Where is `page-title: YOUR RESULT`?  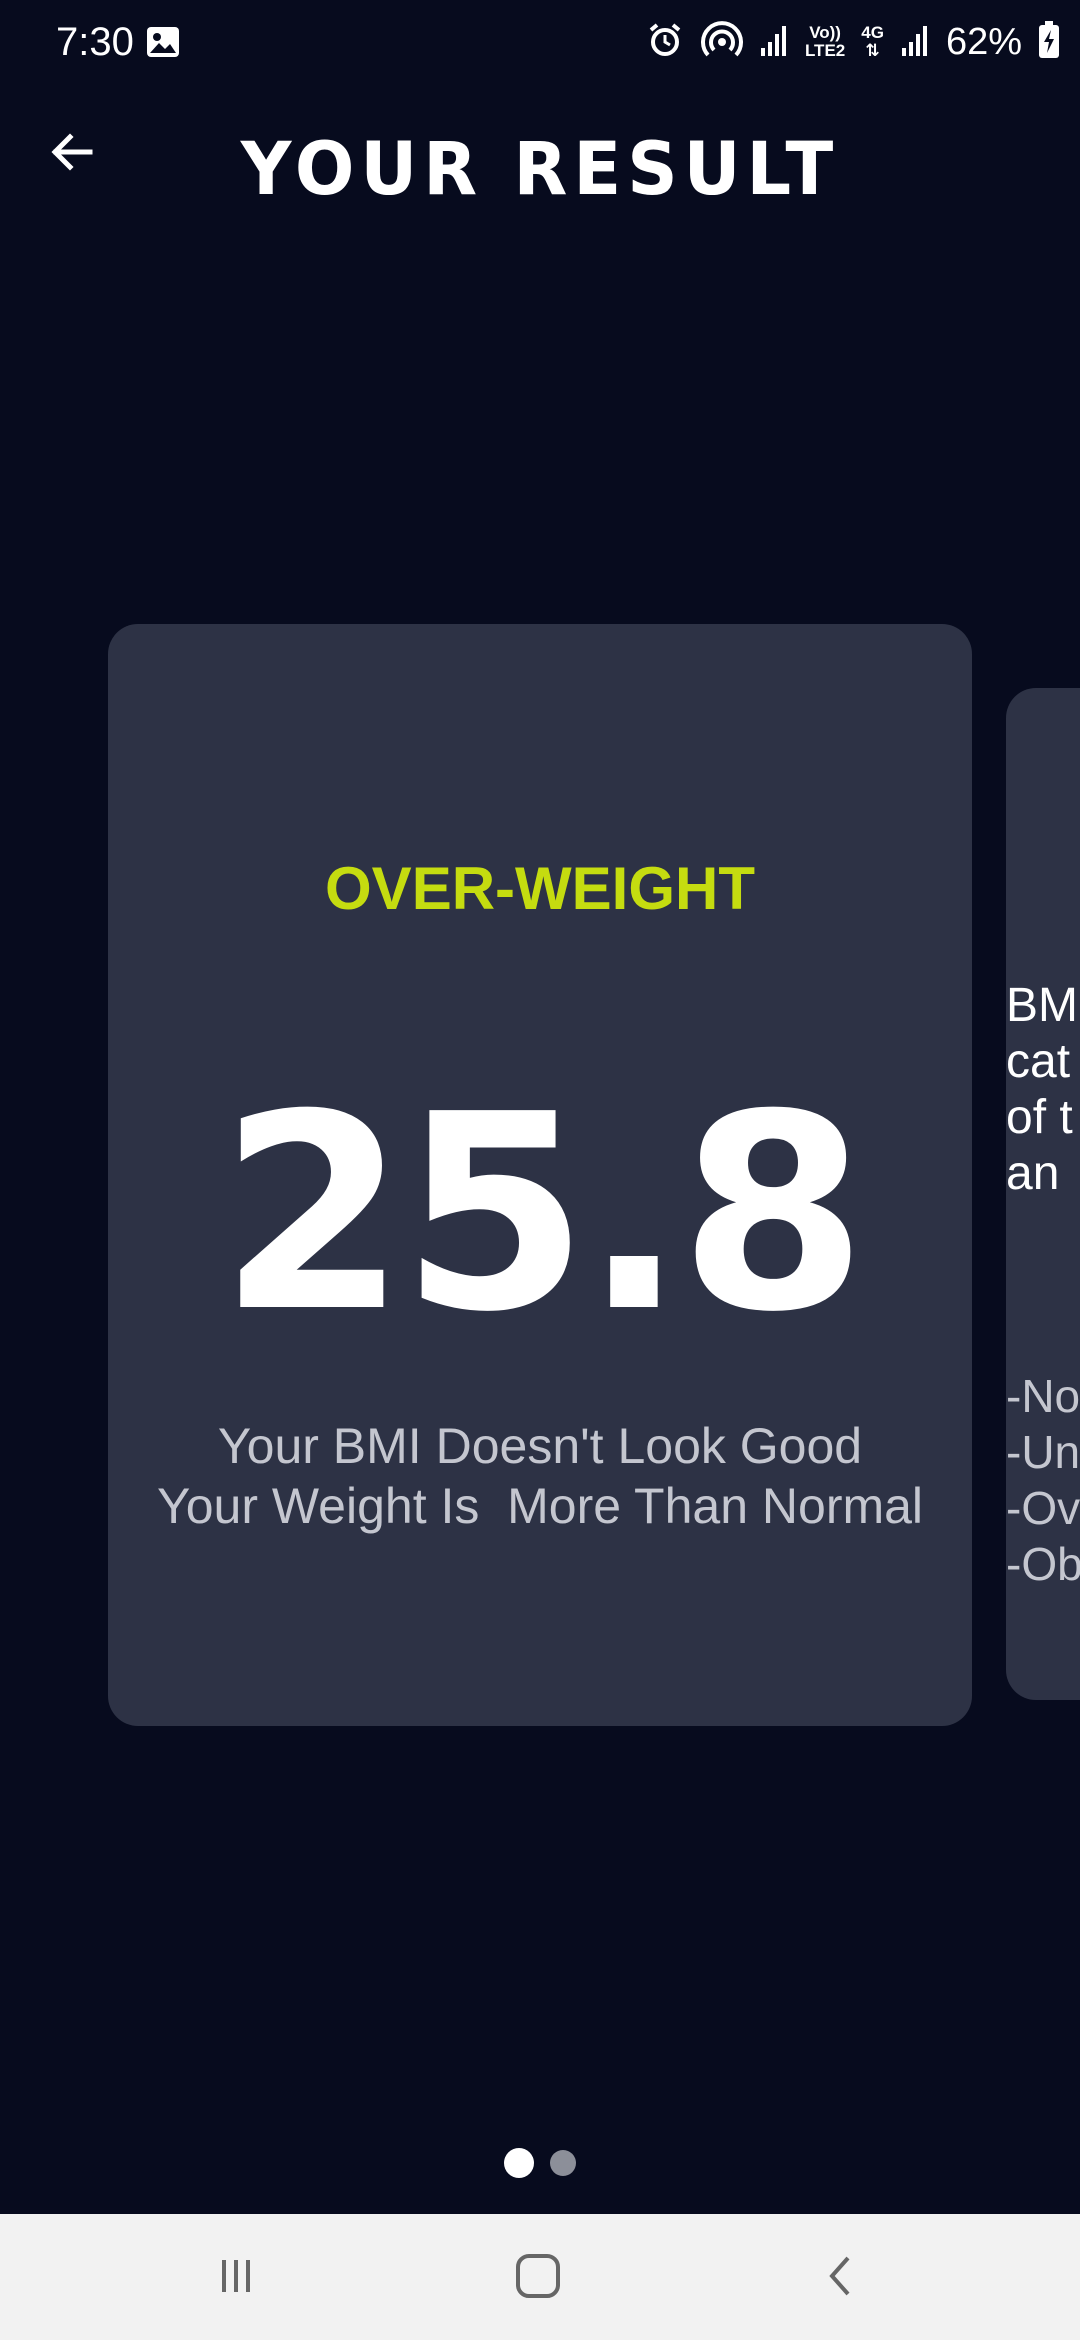 page-title: YOUR RESULT is located at coordinates (540, 169).